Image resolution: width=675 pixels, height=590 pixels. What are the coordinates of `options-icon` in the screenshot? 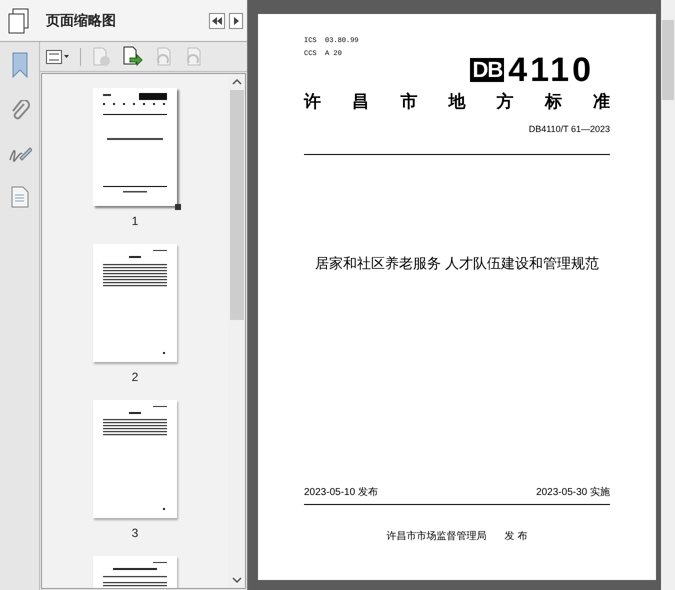 It's located at (58, 57).